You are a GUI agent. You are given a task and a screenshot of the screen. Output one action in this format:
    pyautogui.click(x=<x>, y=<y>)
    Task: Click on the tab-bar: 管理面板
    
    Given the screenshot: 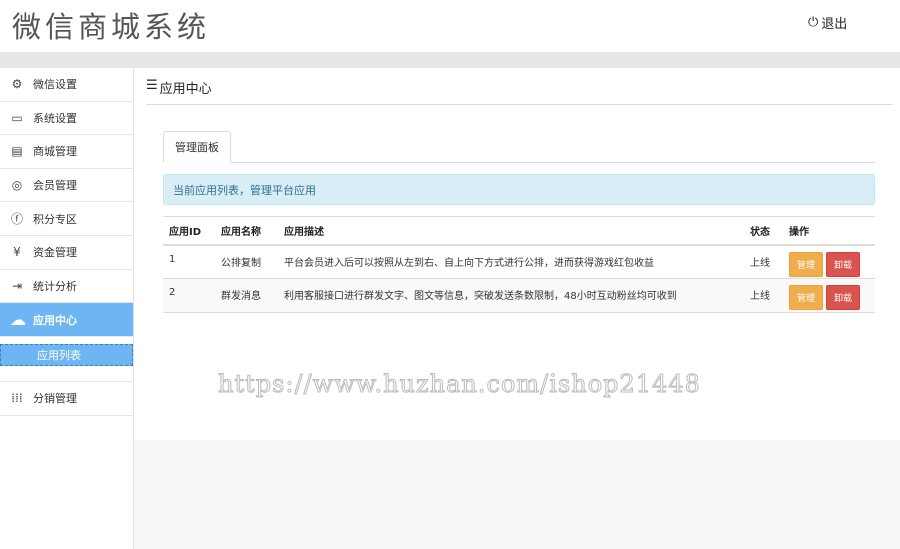 What is the action you would take?
    pyautogui.click(x=519, y=147)
    